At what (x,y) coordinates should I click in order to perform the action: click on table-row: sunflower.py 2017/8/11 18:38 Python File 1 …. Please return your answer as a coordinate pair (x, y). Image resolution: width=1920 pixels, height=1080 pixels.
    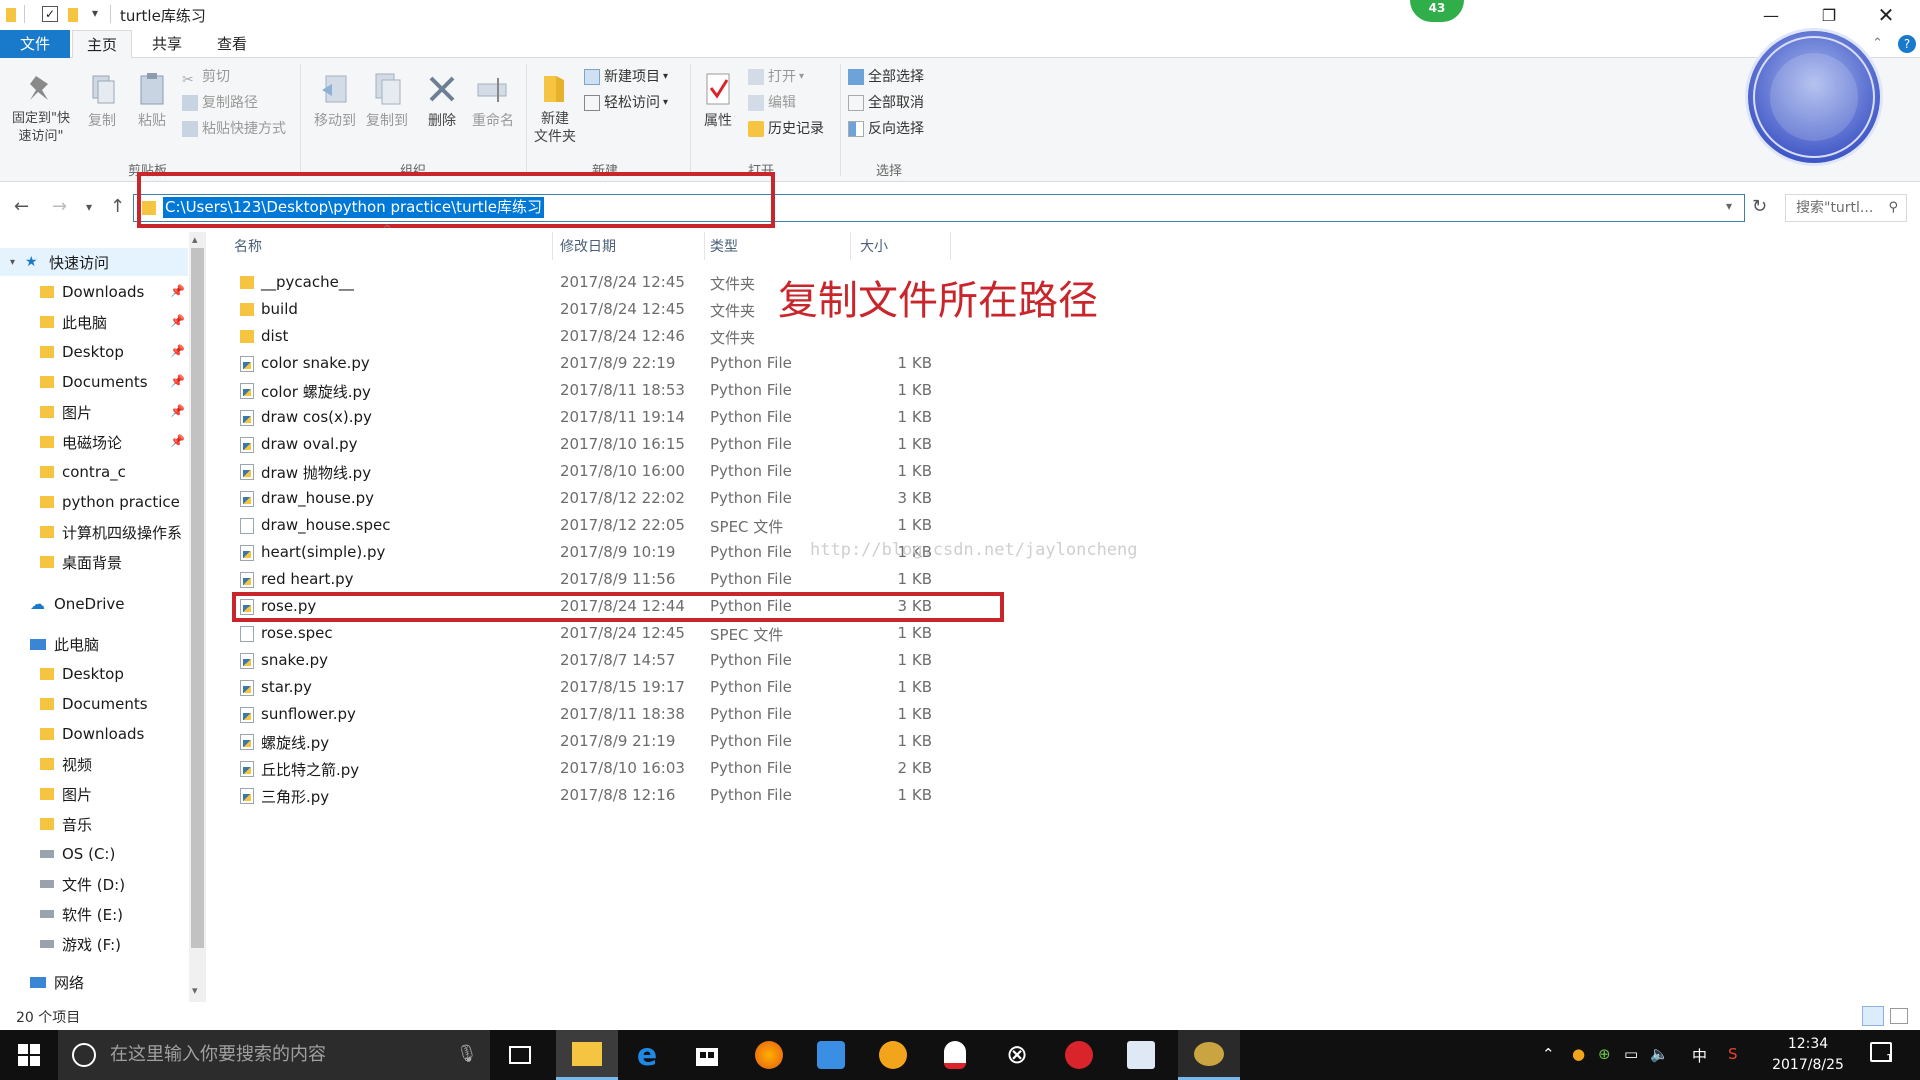
    Looking at the image, I should click on (592, 714).